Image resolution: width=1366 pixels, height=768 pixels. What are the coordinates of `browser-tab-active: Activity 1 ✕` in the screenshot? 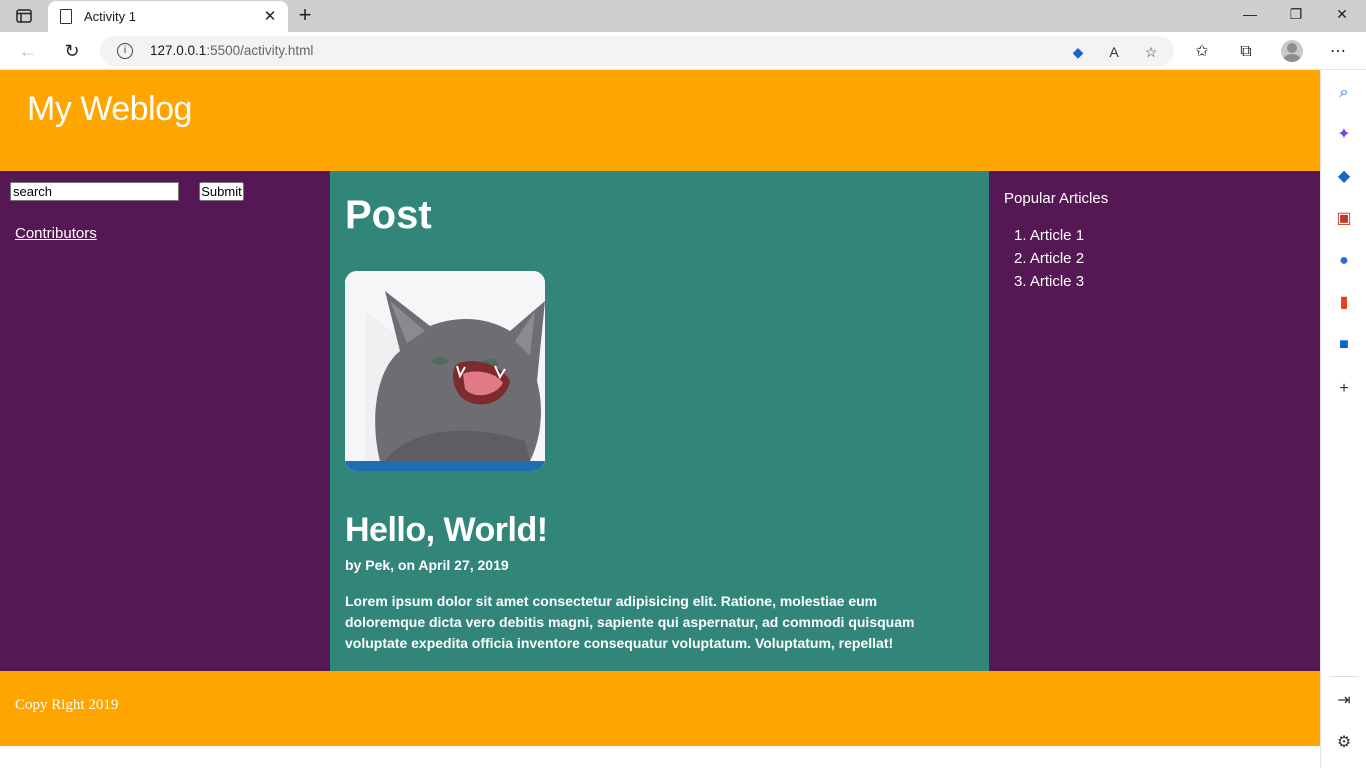 It's located at (168, 16).